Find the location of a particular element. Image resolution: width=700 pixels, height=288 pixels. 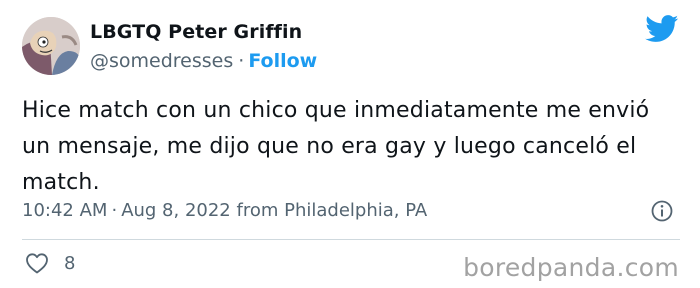

like-count: 8 is located at coordinates (70, 263).